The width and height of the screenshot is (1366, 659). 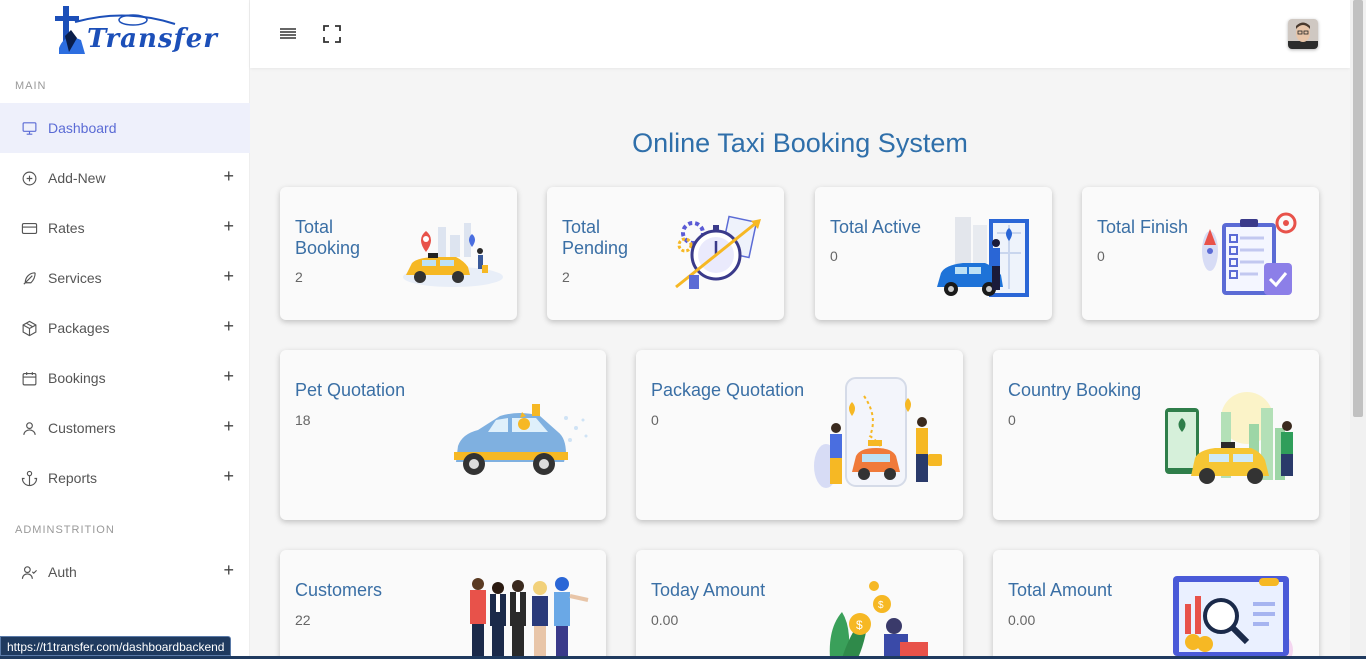 I want to click on calendar-icon, so click(x=29, y=378).